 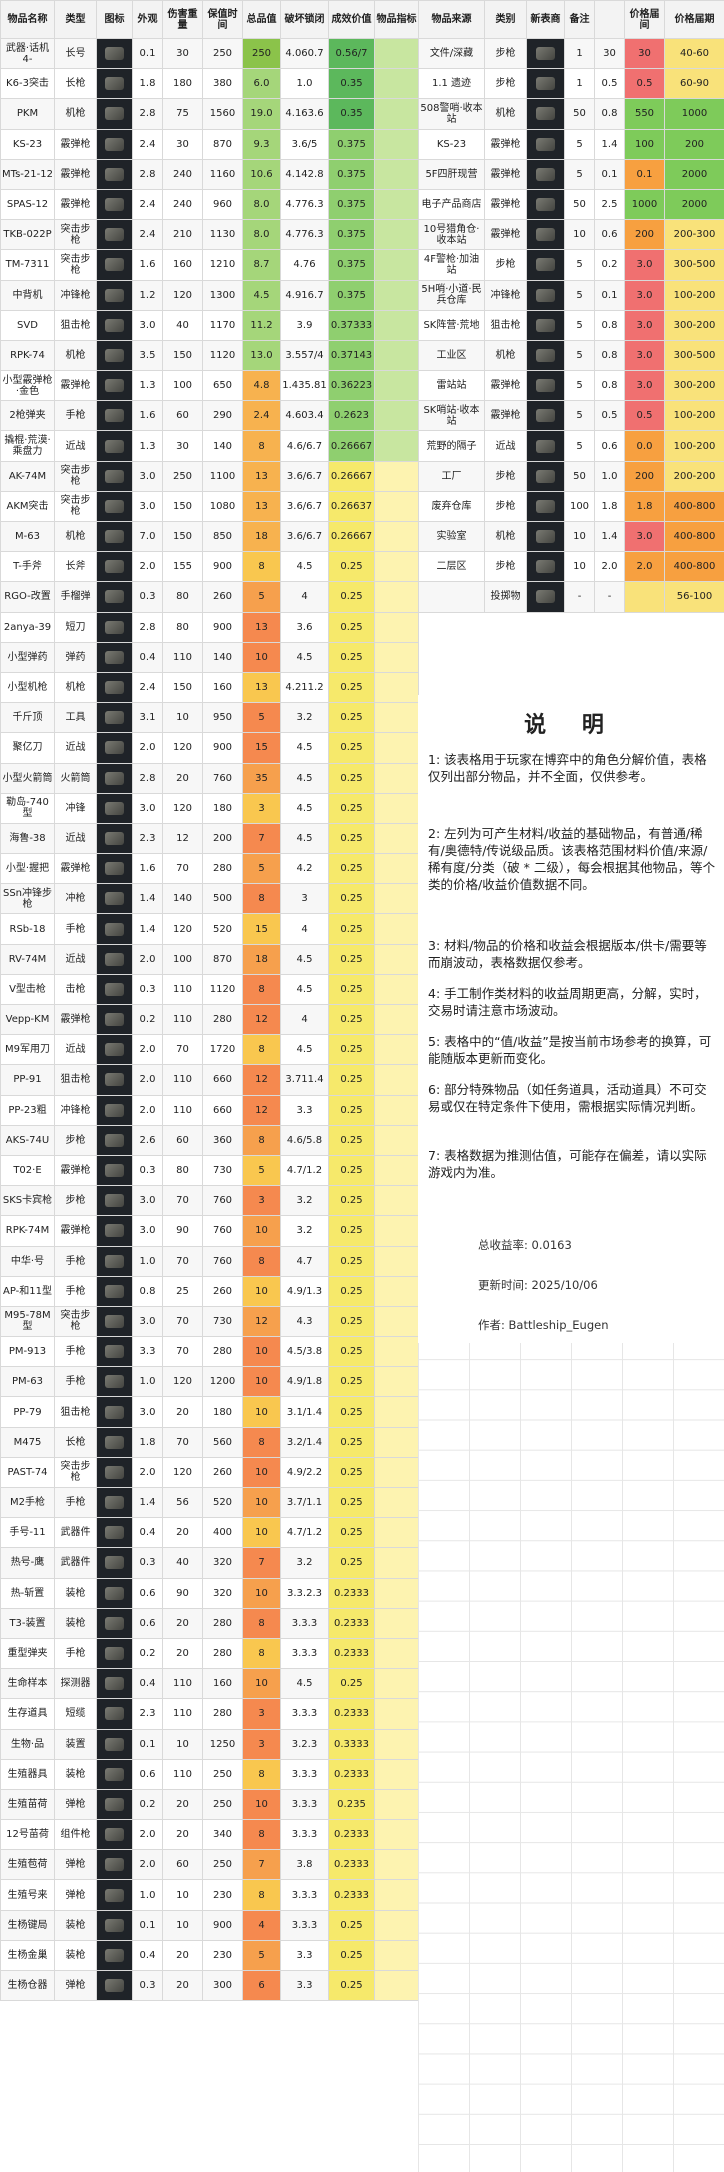 What do you see at coordinates (209, 476) in the screenshot?
I see `table-row: AK-74M 突击步枪 3.0 250 1100 13 3.6/6.7 0.26667` at bounding box center [209, 476].